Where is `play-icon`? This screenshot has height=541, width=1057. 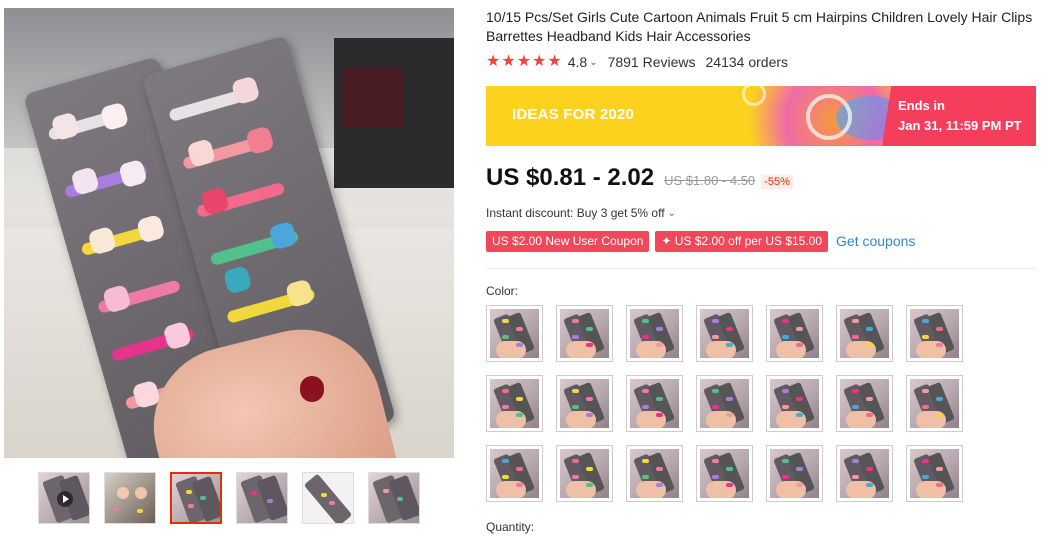 play-icon is located at coordinates (65, 499).